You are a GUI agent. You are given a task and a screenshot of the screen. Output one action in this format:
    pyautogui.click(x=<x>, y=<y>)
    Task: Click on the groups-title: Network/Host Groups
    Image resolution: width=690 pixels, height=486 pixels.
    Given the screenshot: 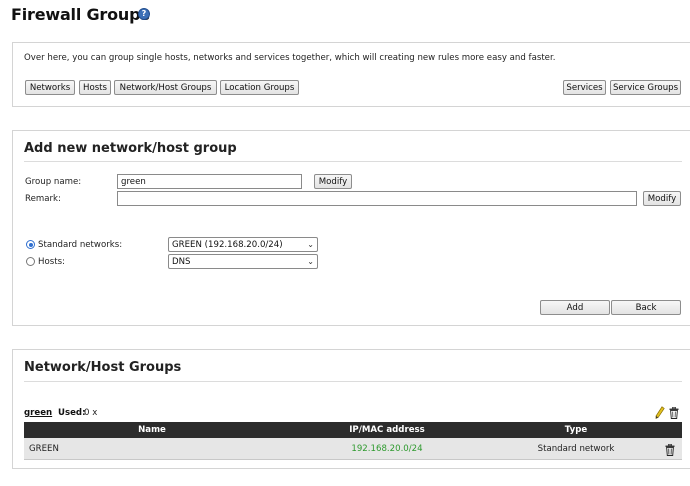 What is the action you would take?
    pyautogui.click(x=103, y=367)
    